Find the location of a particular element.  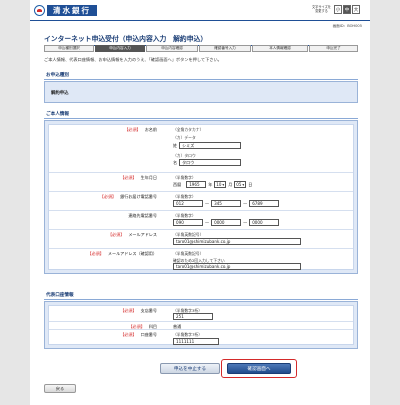

subject-row: 【必須】 科目 普通 is located at coordinates (201, 326).